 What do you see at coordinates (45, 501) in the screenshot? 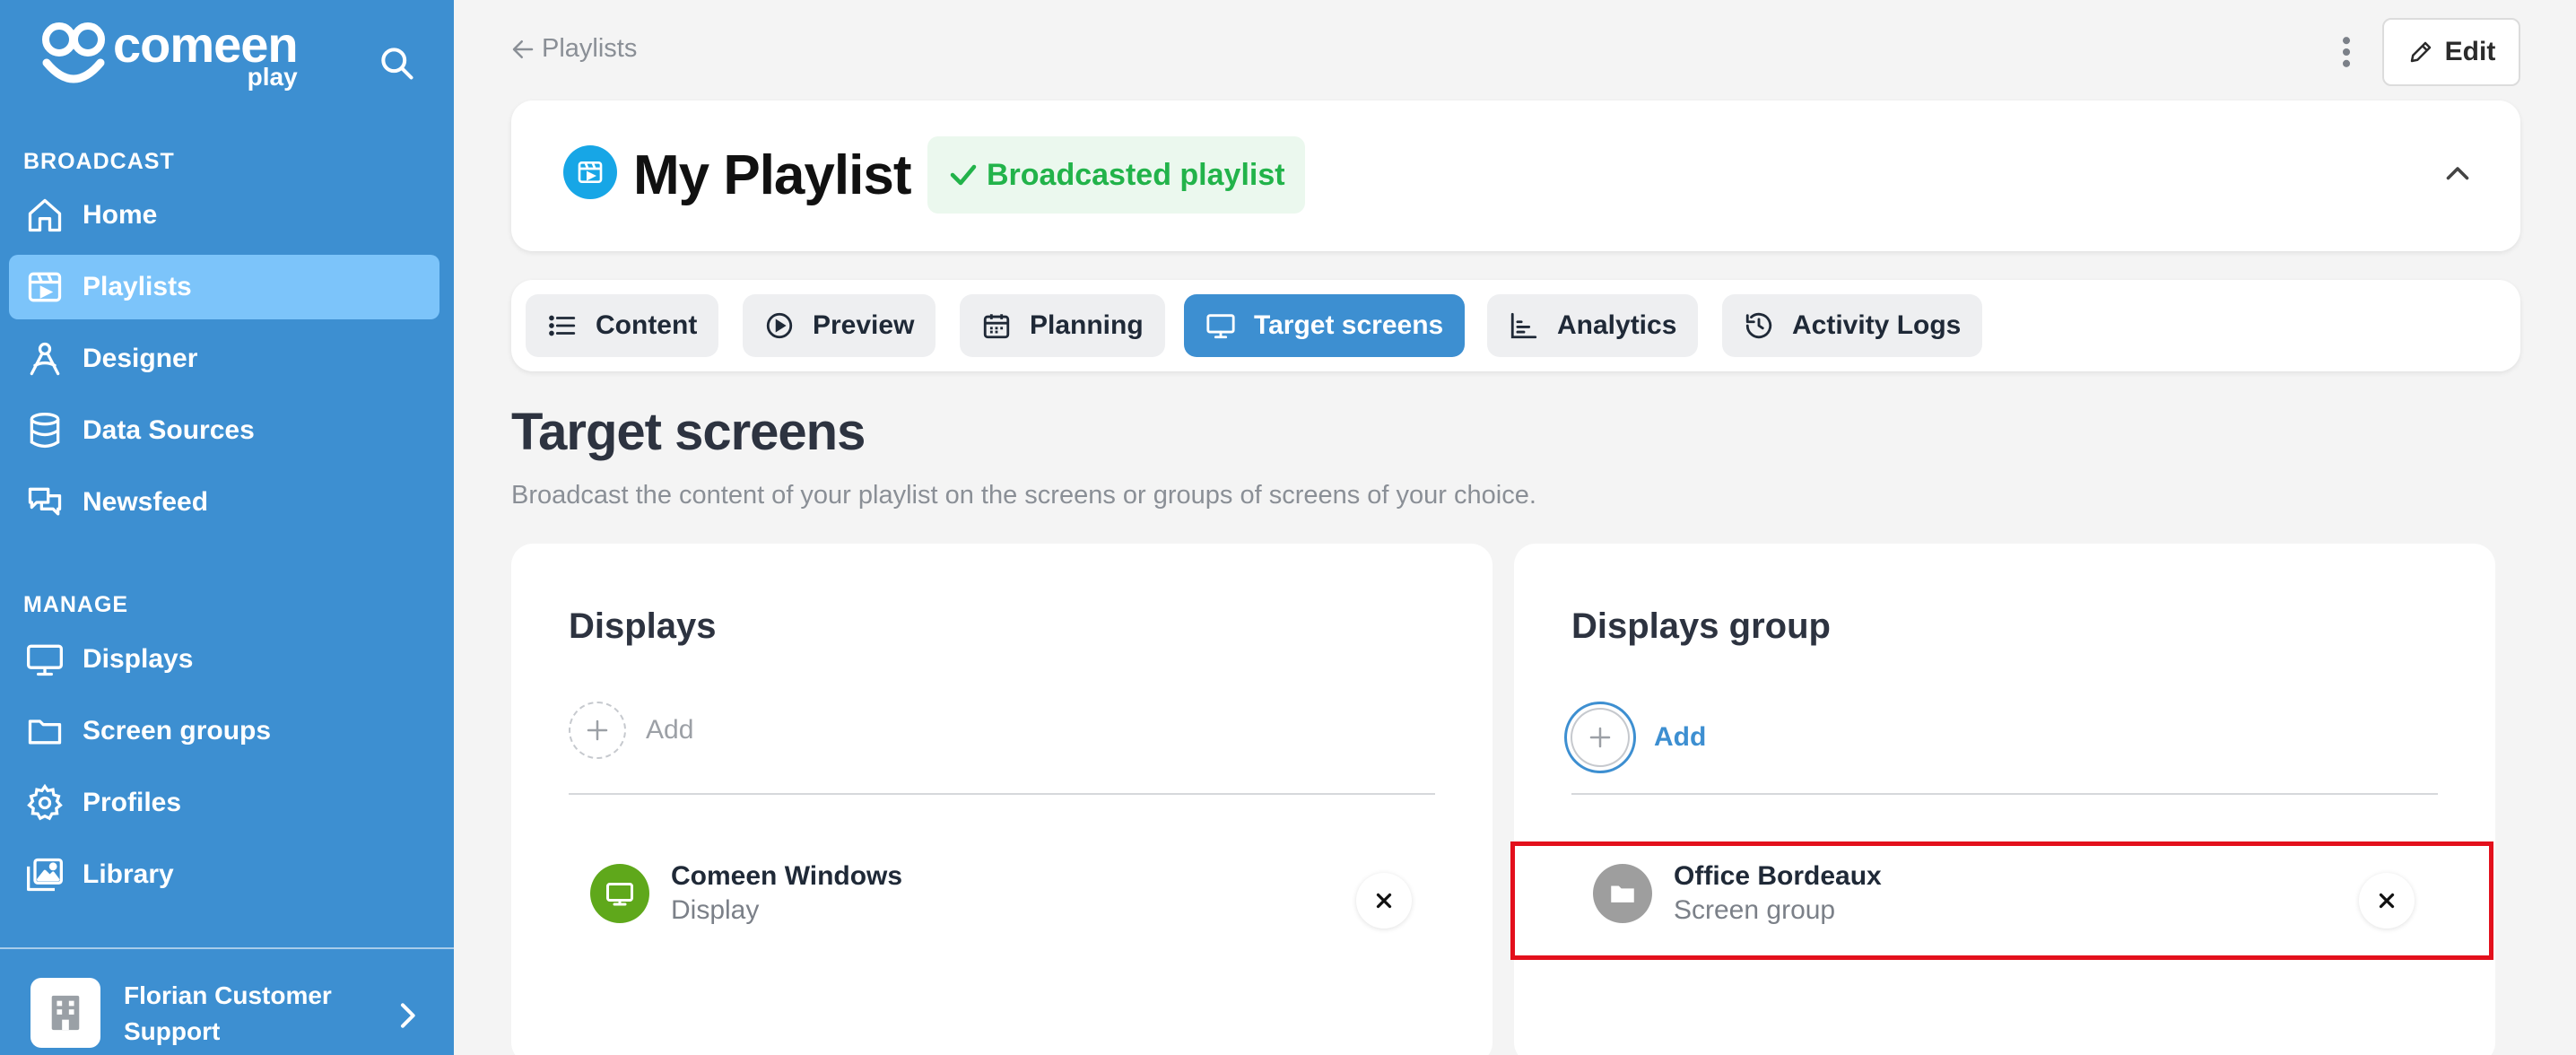
I see `newsfeed-icon` at bounding box center [45, 501].